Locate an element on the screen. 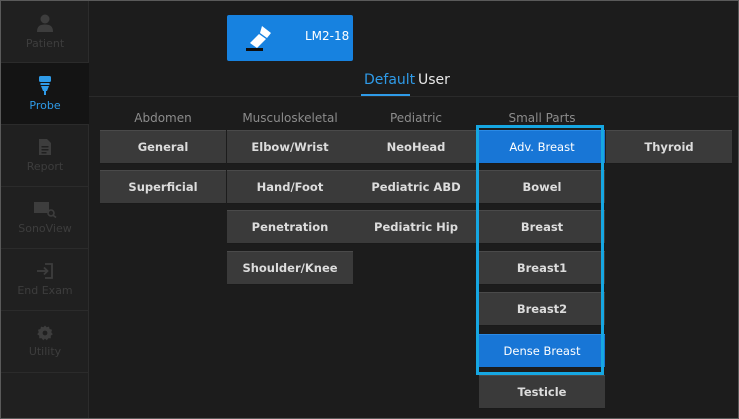 The image size is (739, 419). exit-icon is located at coordinates (45, 271).